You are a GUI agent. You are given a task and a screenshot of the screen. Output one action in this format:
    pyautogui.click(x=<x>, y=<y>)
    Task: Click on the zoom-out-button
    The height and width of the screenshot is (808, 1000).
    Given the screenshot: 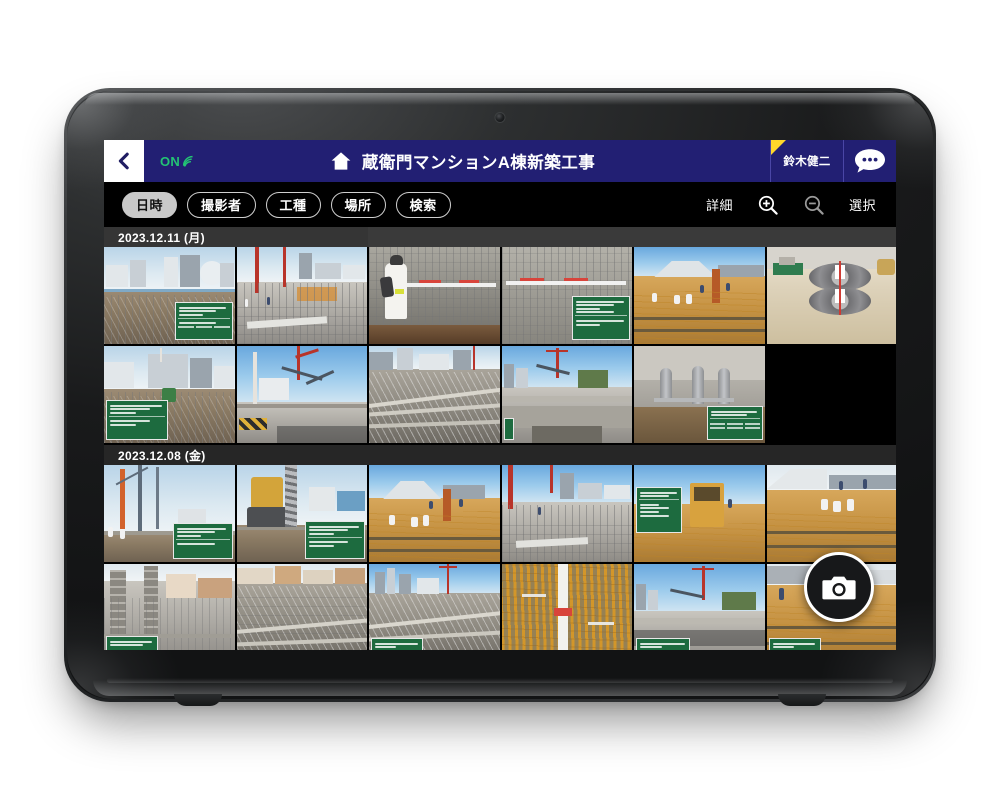 What is the action you would take?
    pyautogui.click(x=814, y=205)
    